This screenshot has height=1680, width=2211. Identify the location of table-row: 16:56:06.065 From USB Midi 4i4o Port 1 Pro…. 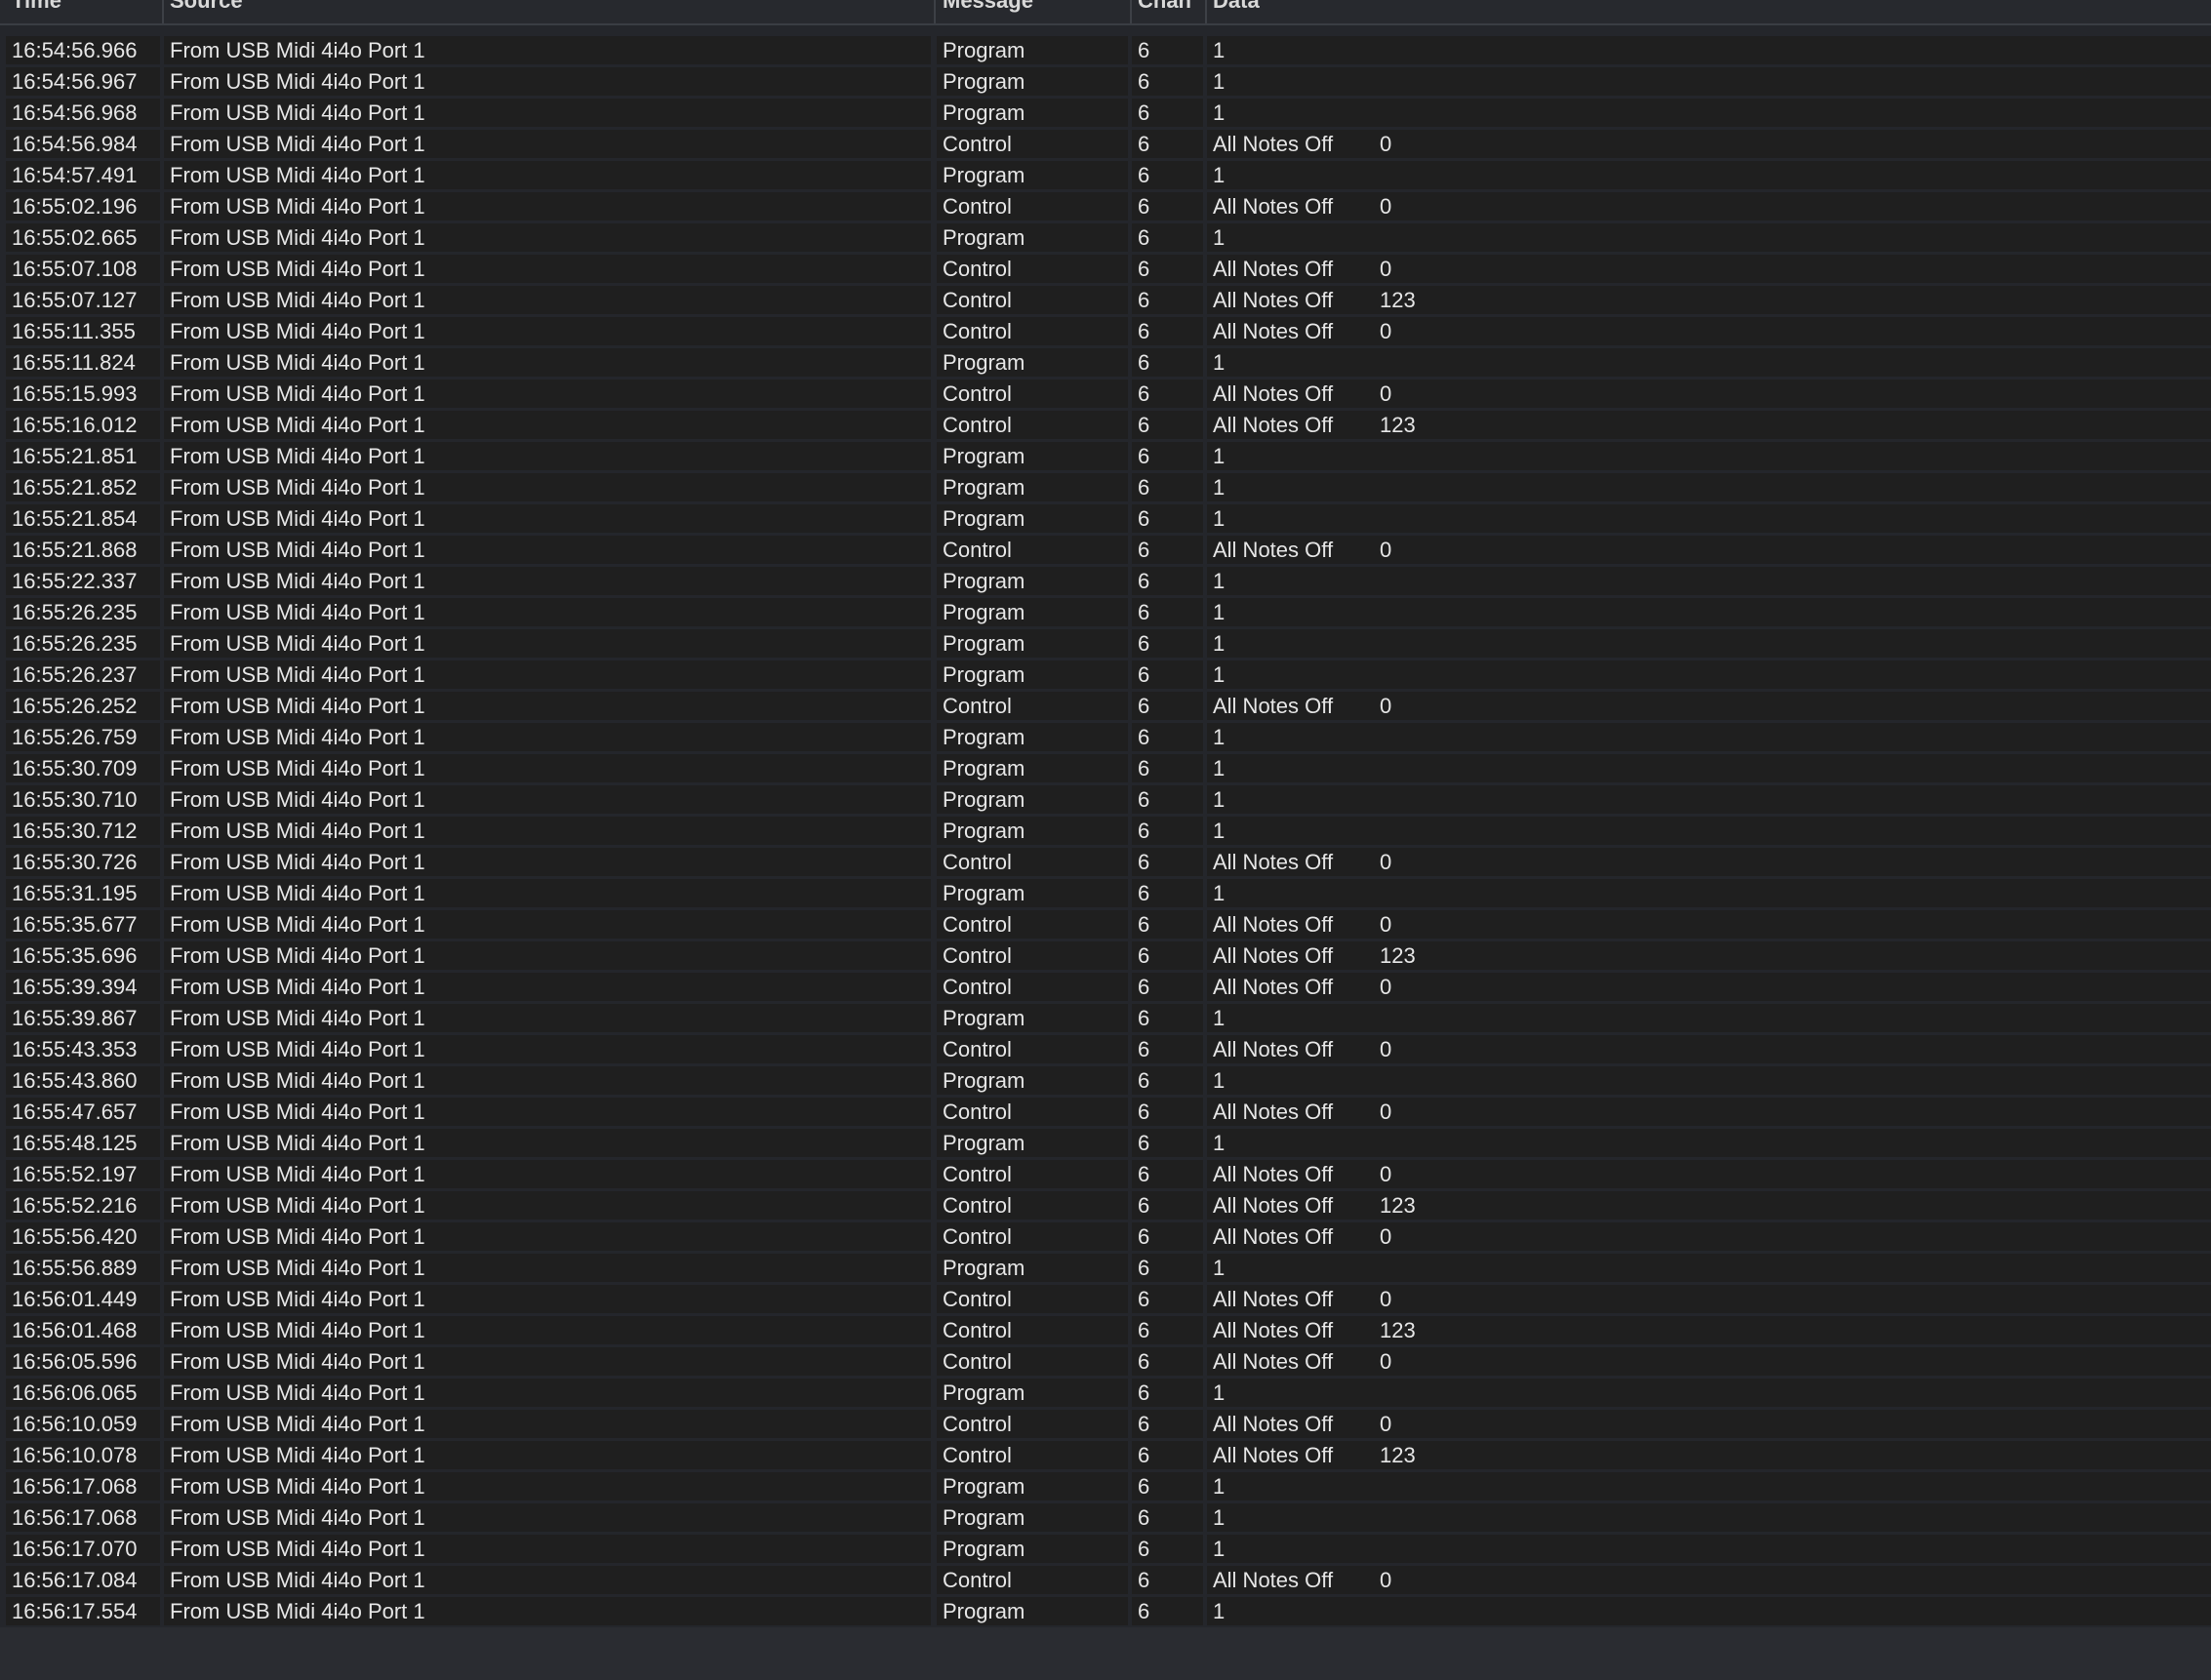
(1105, 1394).